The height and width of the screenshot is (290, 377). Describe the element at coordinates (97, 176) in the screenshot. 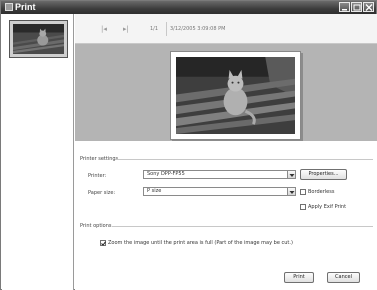

I see `printer-label: Printer:` at that location.